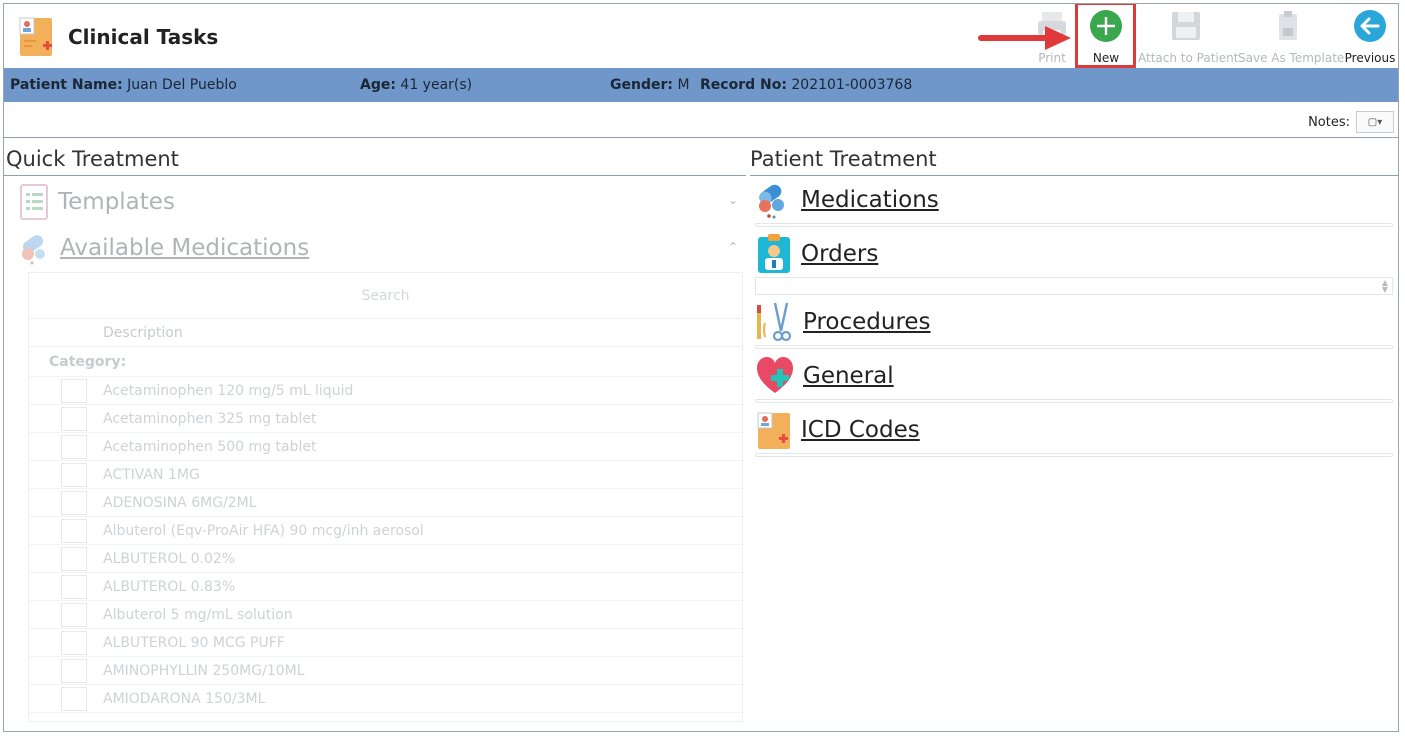 This screenshot has height=737, width=1405. I want to click on medication-name: ACTIVAN 1MG, so click(151, 475).